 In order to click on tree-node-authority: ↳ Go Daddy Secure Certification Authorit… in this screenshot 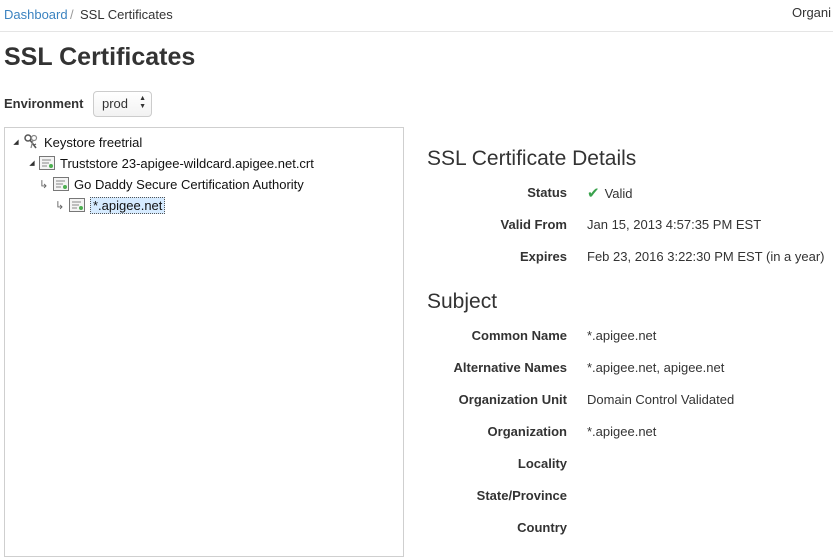, I will do `click(171, 184)`.